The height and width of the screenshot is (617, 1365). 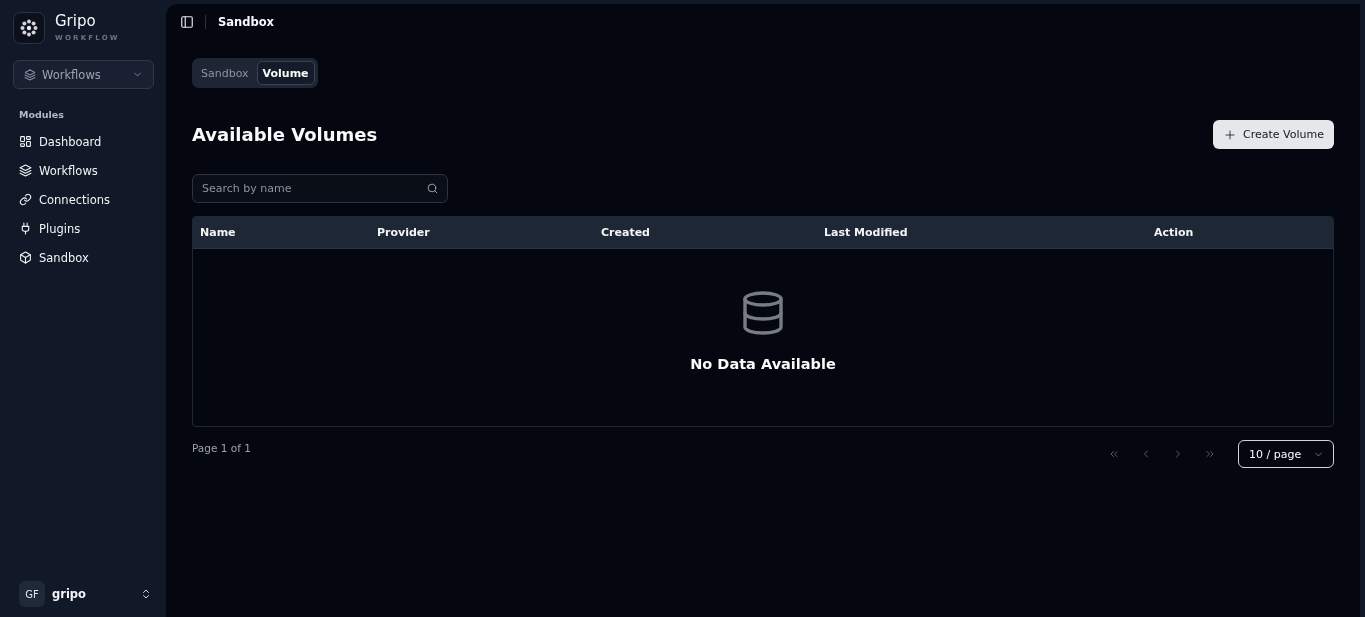 I want to click on workflow-switcher: Workflows, so click(x=83, y=74).